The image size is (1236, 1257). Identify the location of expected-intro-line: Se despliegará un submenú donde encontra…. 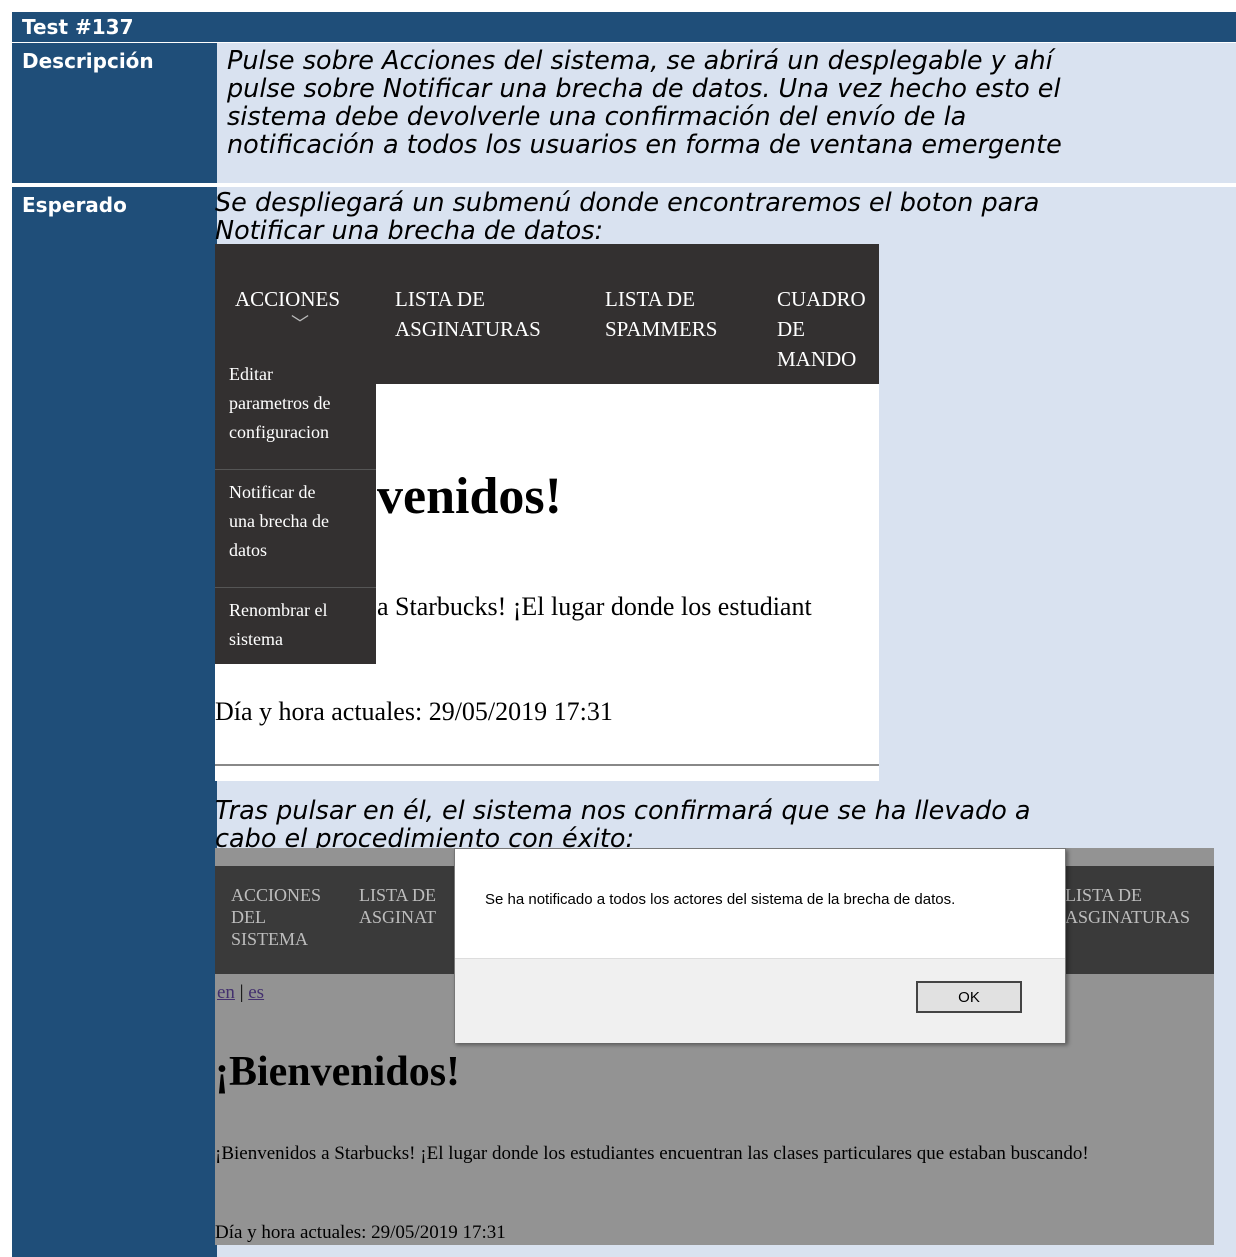
(627, 203).